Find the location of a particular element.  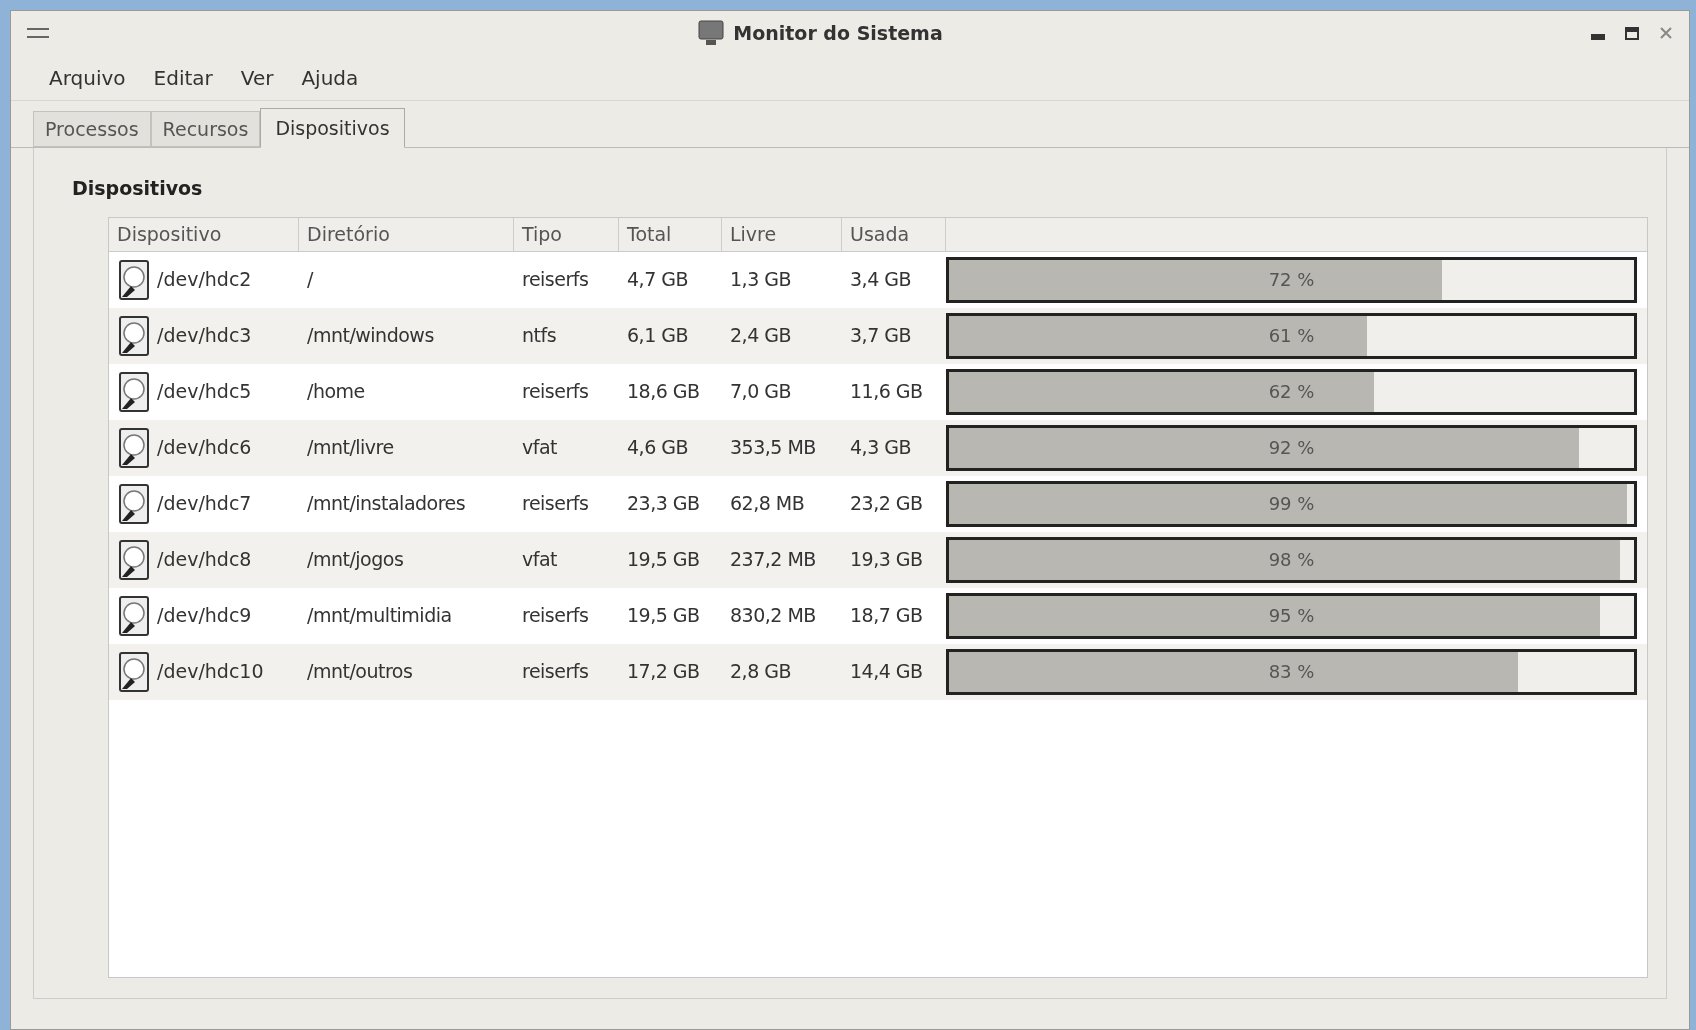

table-cell: 4,3 GB is located at coordinates (880, 447).